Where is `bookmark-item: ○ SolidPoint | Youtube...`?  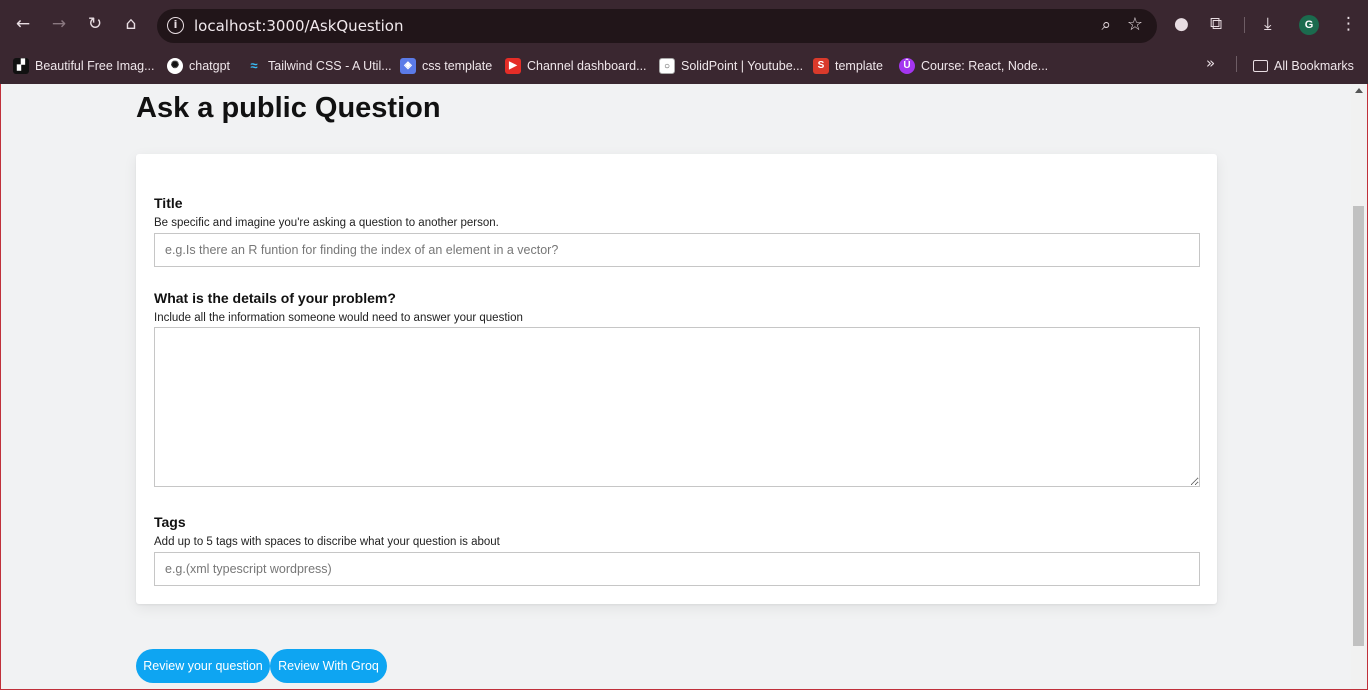
bookmark-item: ○ SolidPoint | Youtube... is located at coordinates (731, 66).